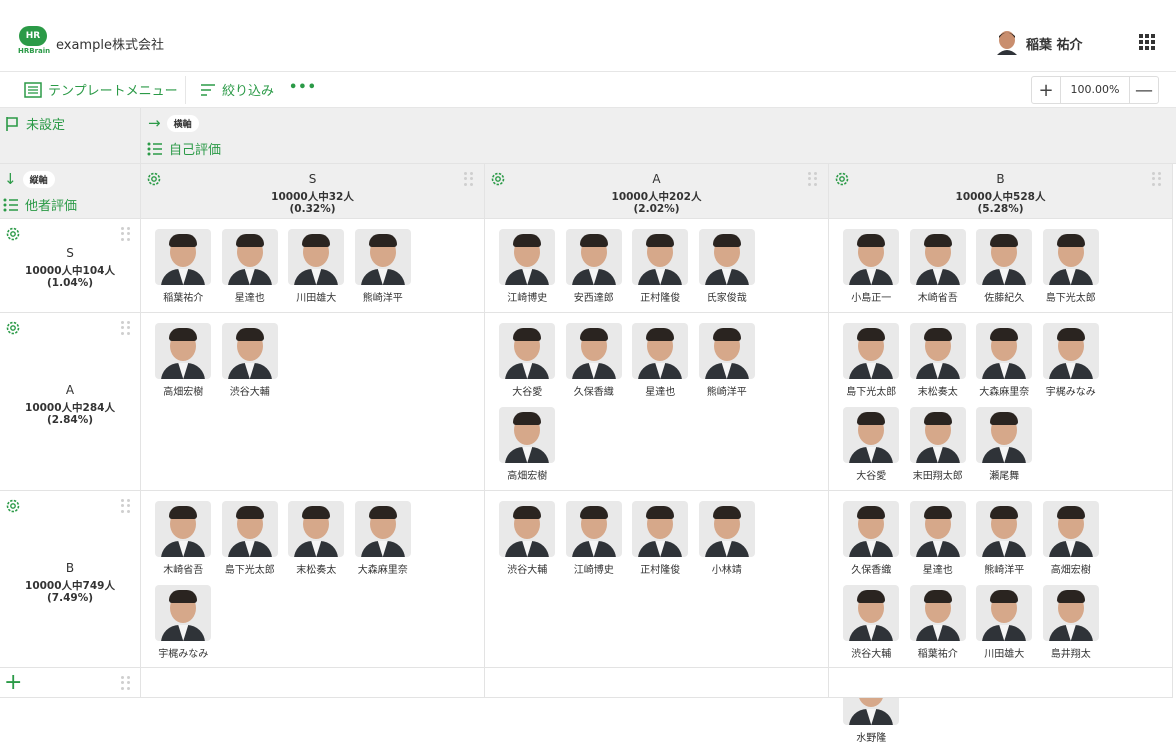 Image resolution: width=1176 pixels, height=753 pixels. I want to click on filter-button: 絞り込み, so click(237, 89).